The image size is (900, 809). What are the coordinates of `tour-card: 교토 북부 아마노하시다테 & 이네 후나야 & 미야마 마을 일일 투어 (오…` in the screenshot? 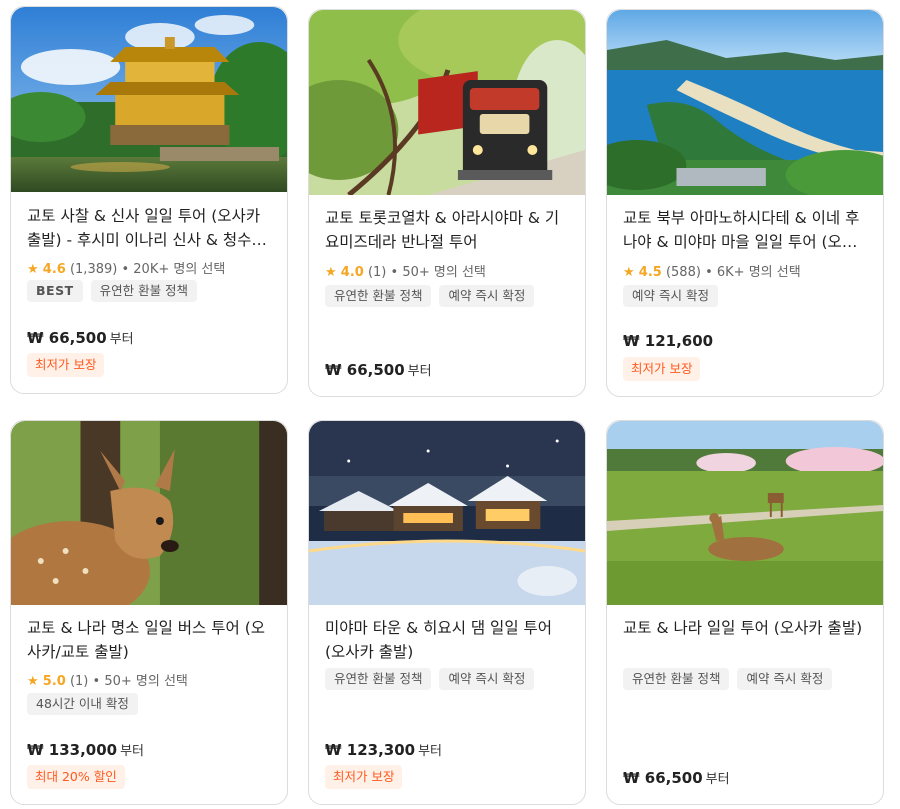 It's located at (745, 203).